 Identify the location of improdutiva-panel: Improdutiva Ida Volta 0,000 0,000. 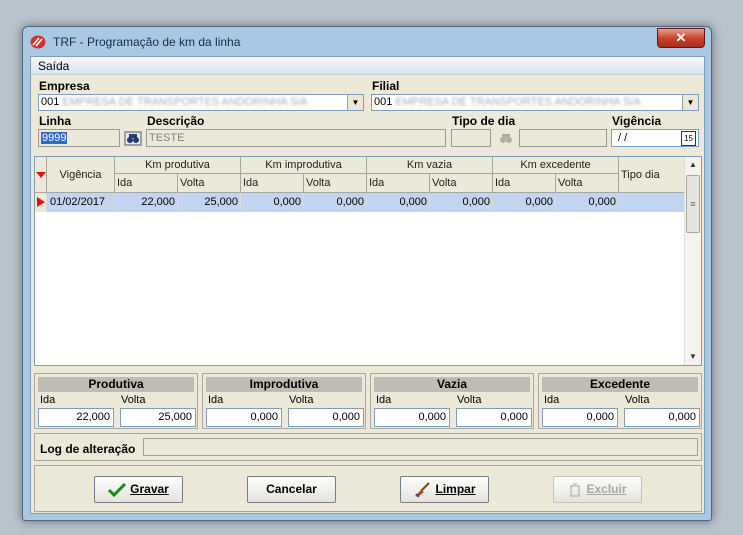
(284, 401).